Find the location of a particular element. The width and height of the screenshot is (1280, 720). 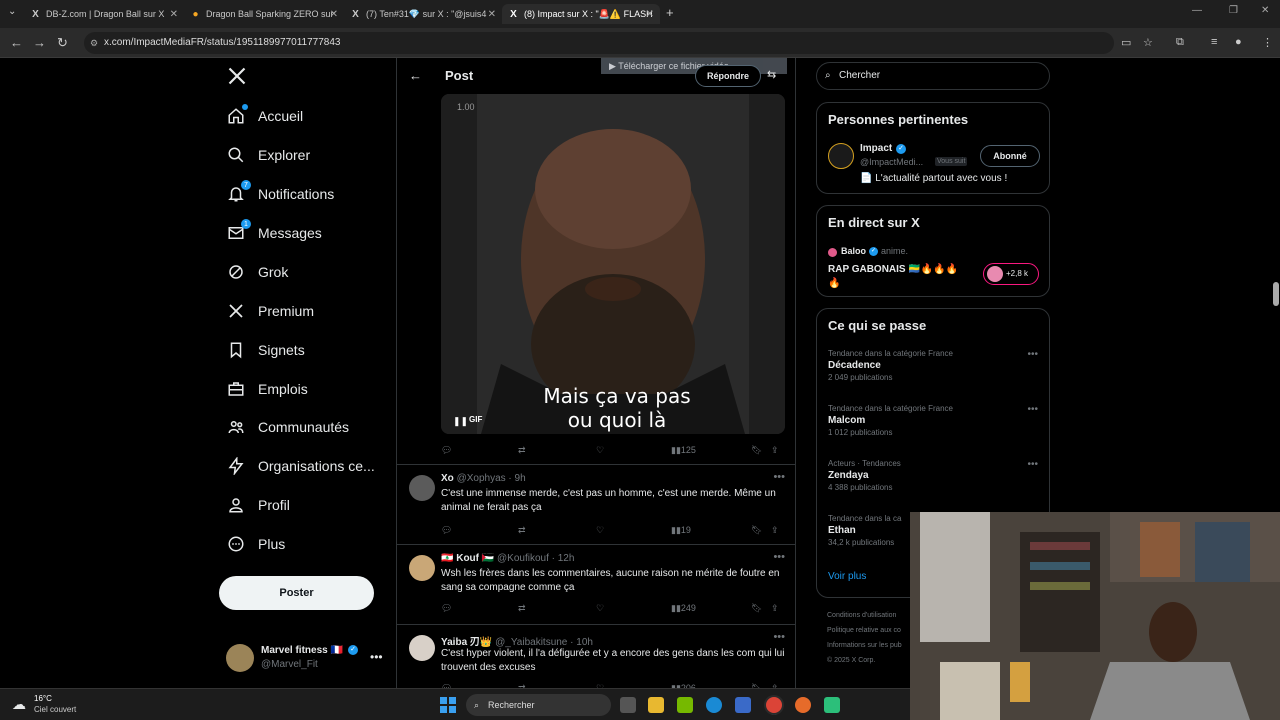

browser-tab-active: X (8) Impact sur X : "🚨⚠️ FLASH ✕ is located at coordinates (581, 14).